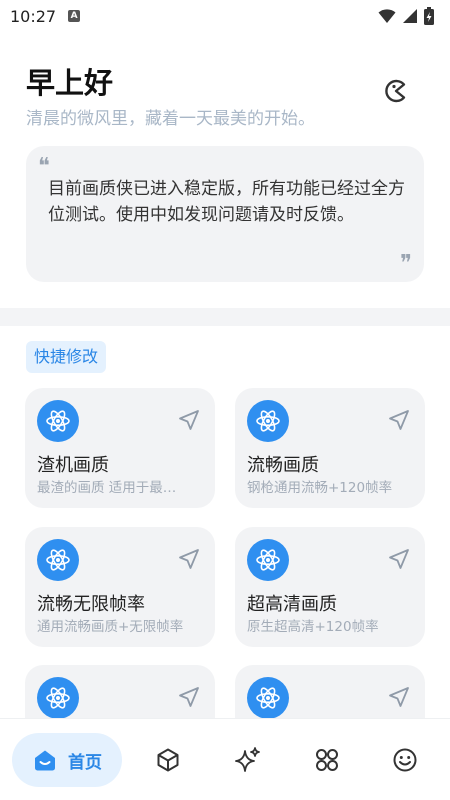  I want to click on section-divider, so click(225, 317).